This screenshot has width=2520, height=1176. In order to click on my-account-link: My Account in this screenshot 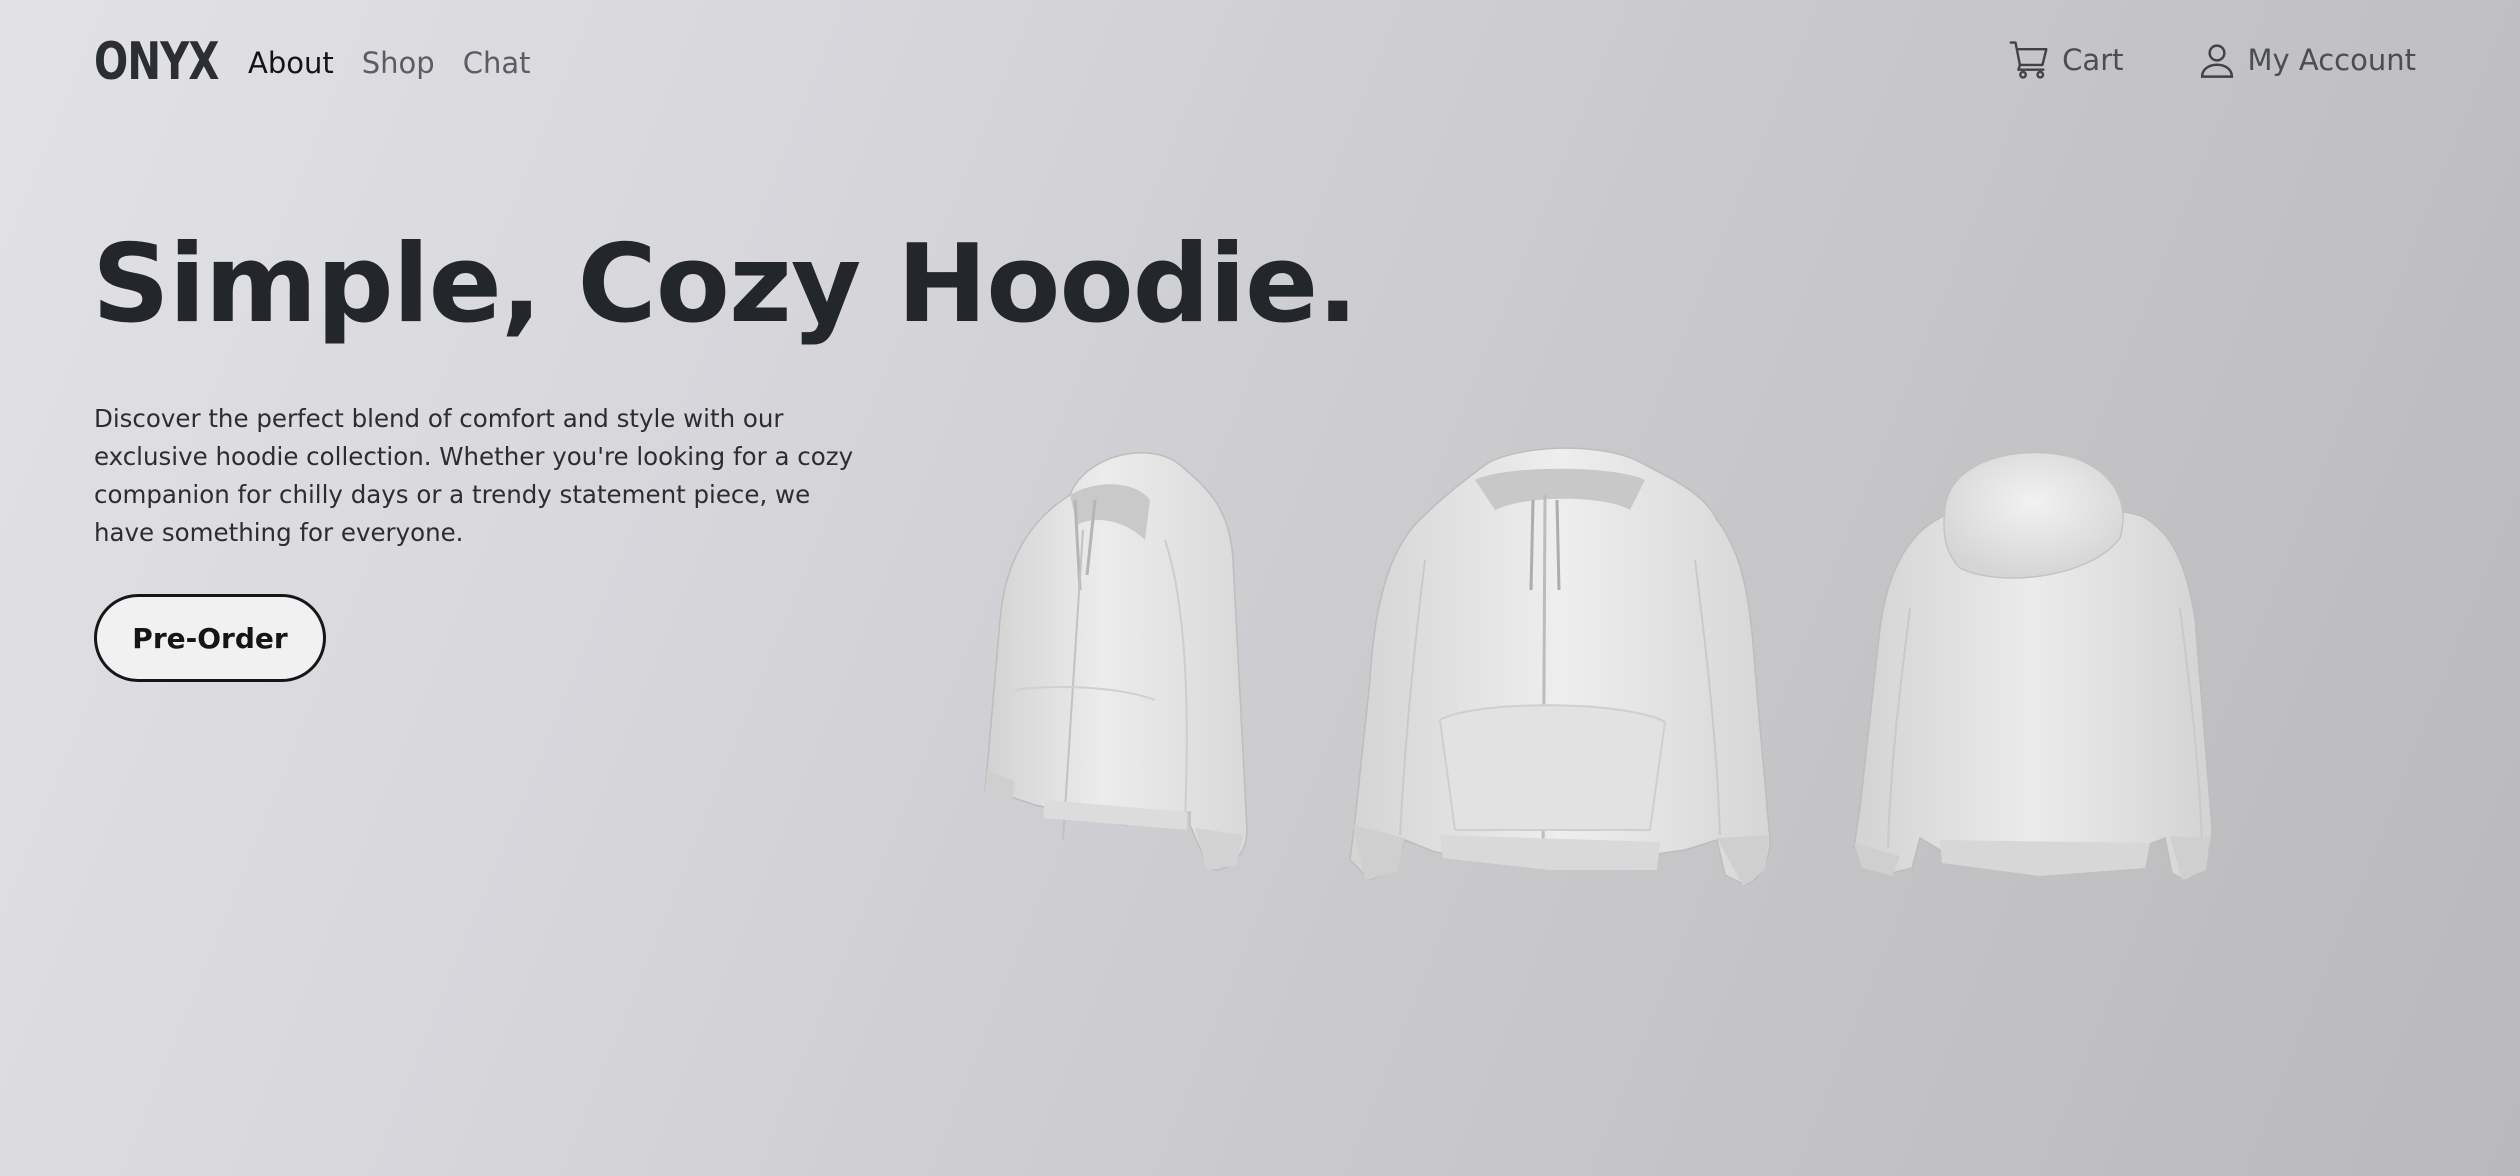, I will do `click(2306, 60)`.